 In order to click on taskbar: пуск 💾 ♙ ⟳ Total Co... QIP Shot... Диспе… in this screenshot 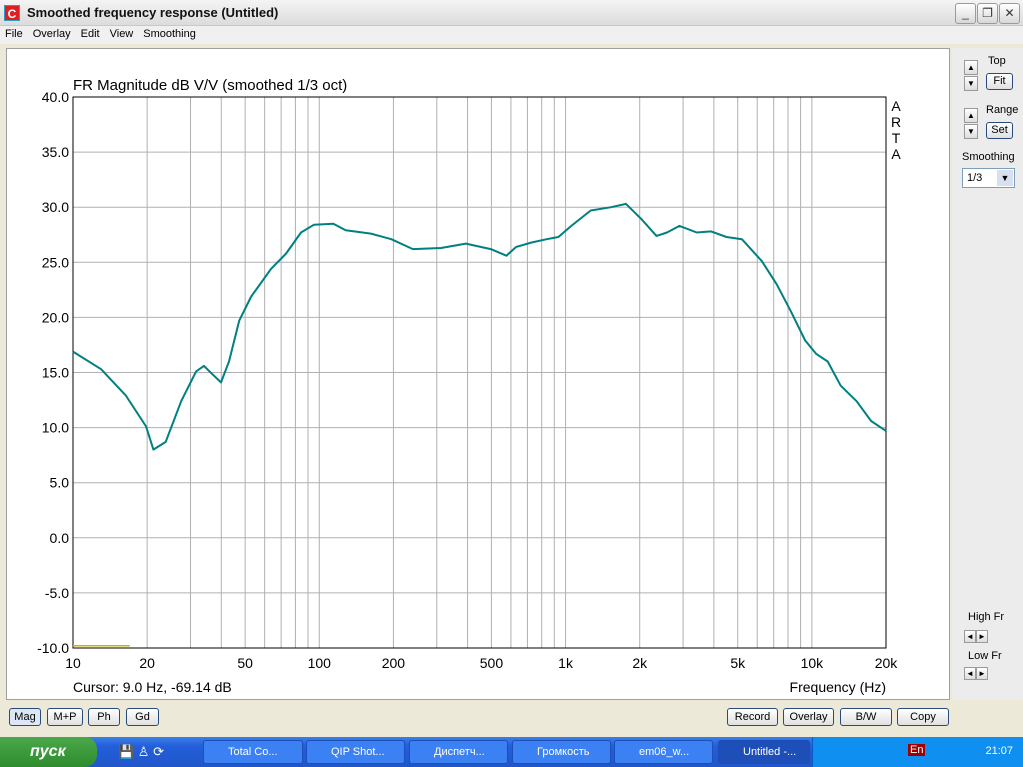, I will do `click(511, 752)`.